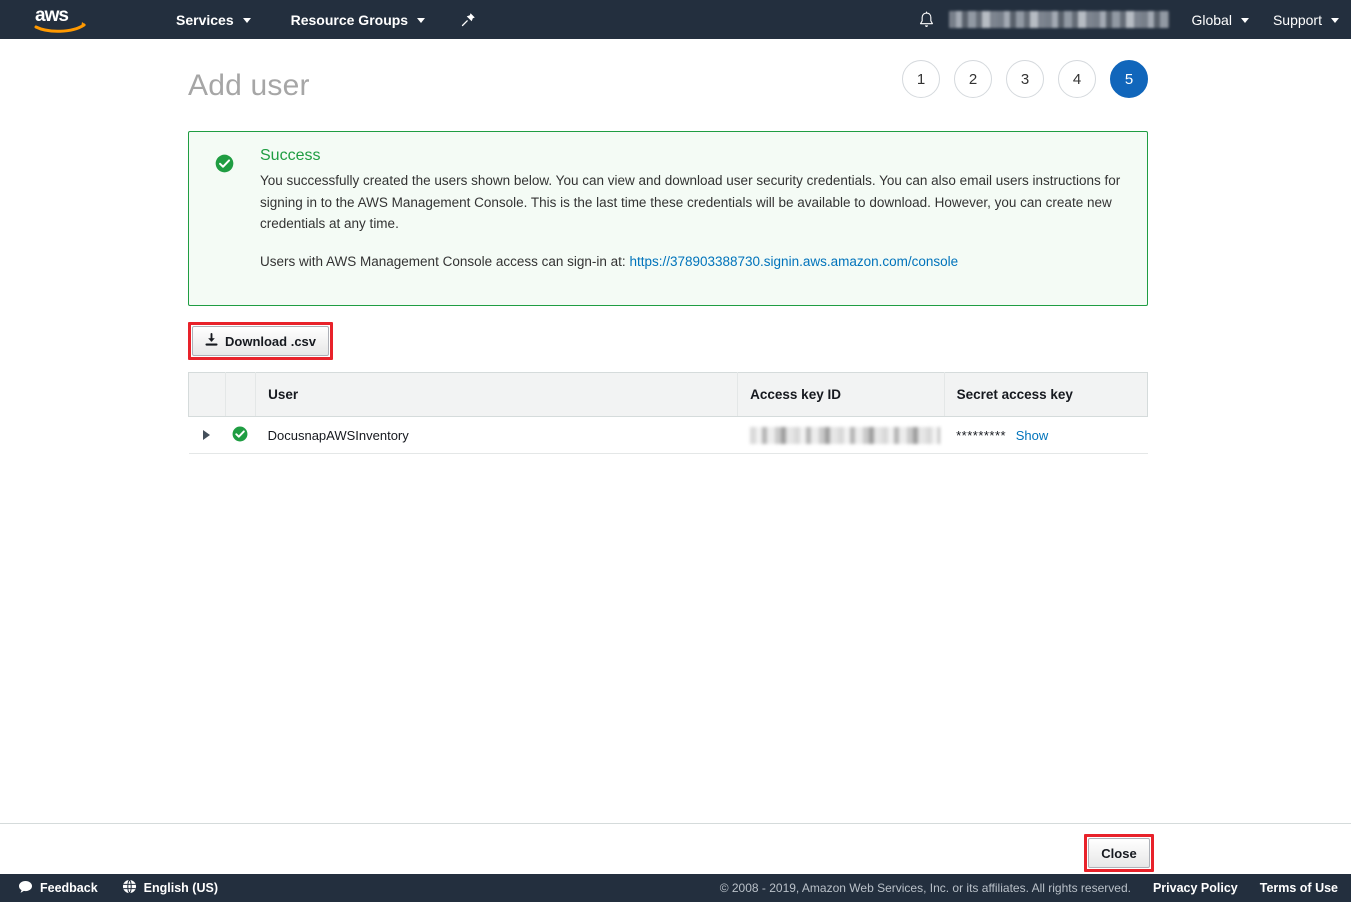 The width and height of the screenshot is (1351, 902). I want to click on cell-secret-access-key: ********* Show, so click(1046, 435).